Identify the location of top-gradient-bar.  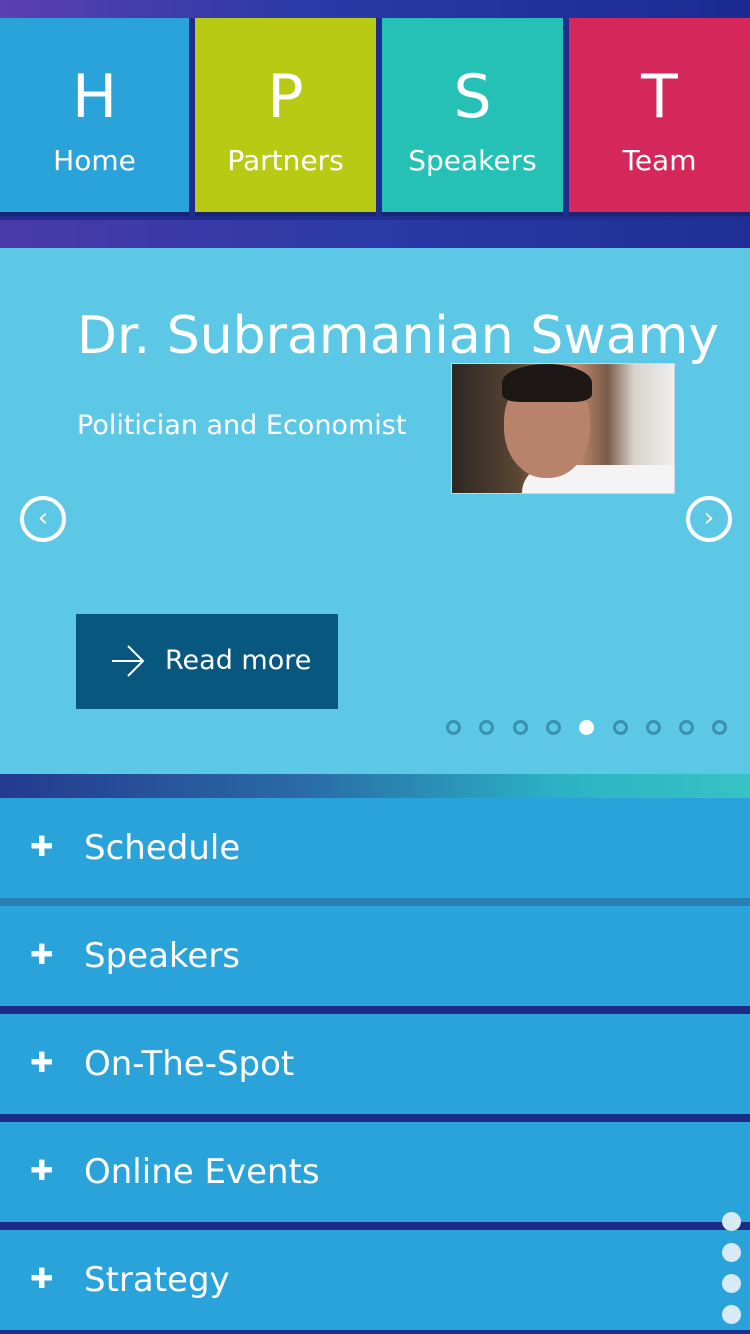
(375, 9).